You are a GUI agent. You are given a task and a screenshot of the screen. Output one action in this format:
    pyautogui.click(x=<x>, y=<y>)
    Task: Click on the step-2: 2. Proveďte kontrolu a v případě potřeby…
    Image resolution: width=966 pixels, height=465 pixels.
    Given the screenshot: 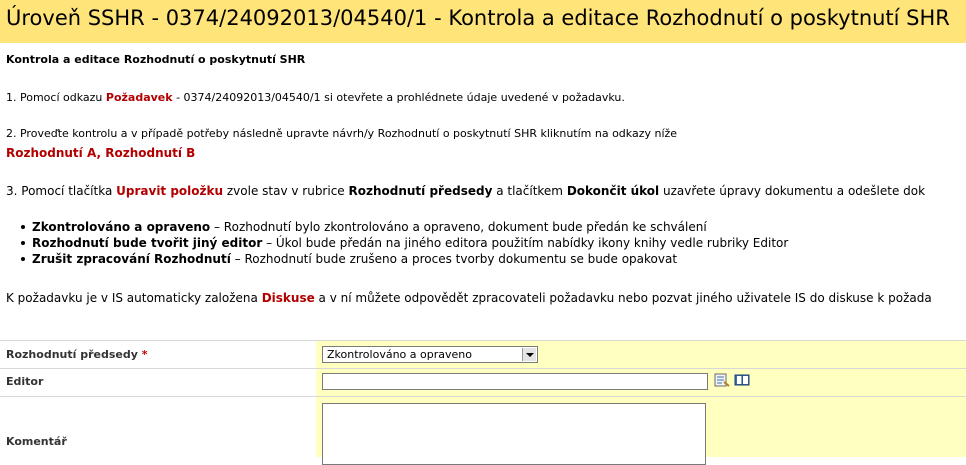 What is the action you would take?
    pyautogui.click(x=342, y=133)
    